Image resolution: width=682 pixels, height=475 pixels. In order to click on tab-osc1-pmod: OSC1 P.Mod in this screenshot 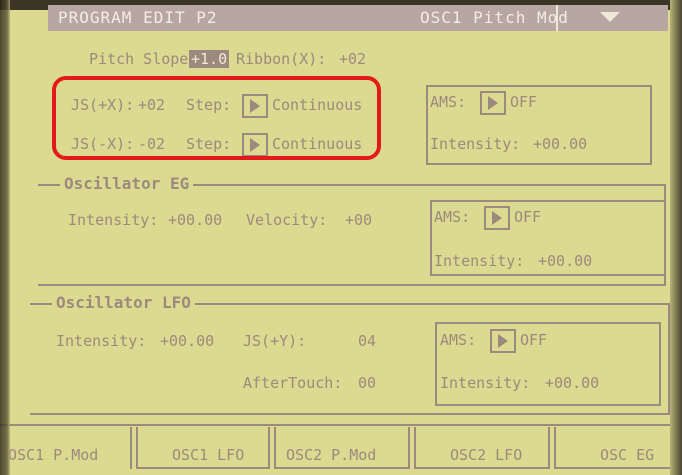, I will do `click(66, 448)`.